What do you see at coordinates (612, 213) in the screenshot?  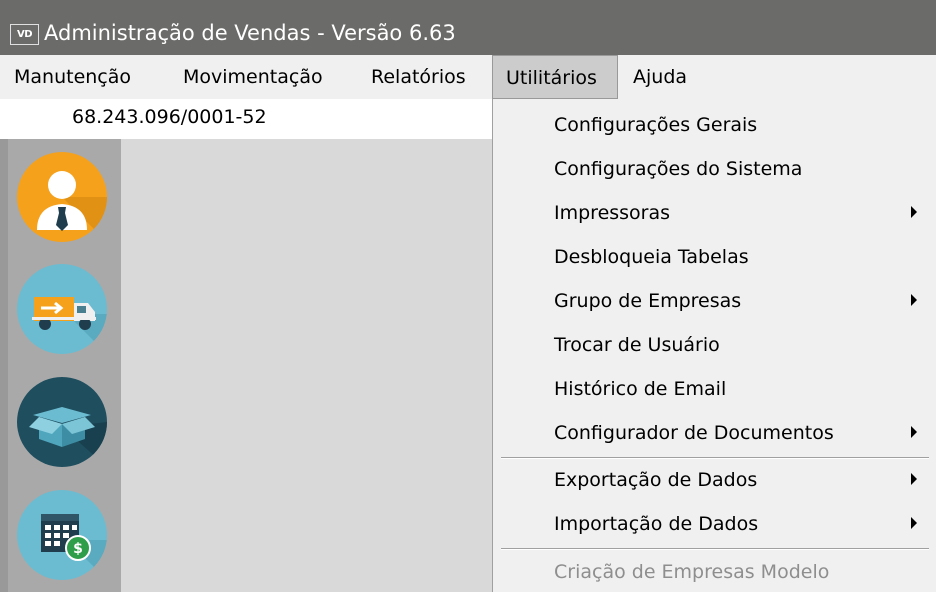 I see `menu-item-label: Impressoras` at bounding box center [612, 213].